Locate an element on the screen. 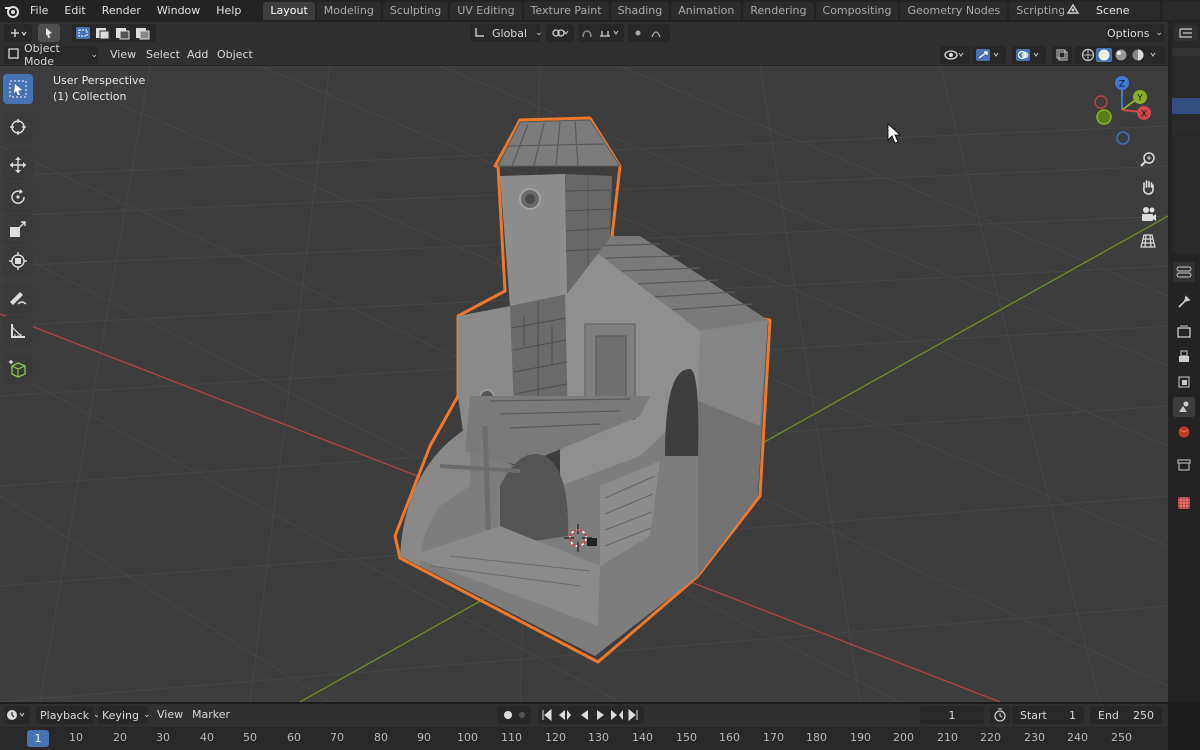 This screenshot has height=750, width=1200. mode-dropdown: Object Mode ⌄ is located at coordinates (51, 55).